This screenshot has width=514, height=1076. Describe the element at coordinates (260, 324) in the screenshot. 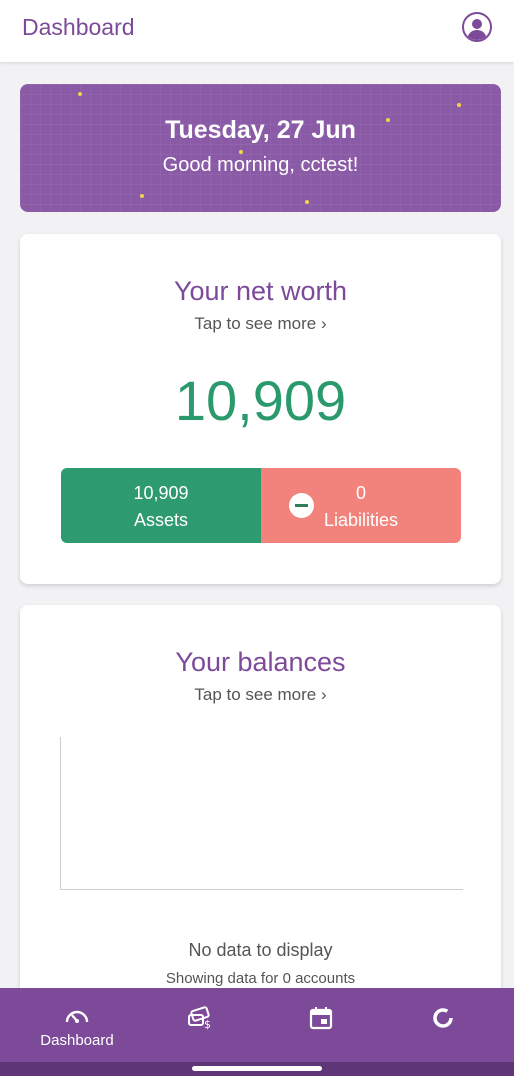

I see `net-worth-see-more-link: Tap to see more ›` at that location.